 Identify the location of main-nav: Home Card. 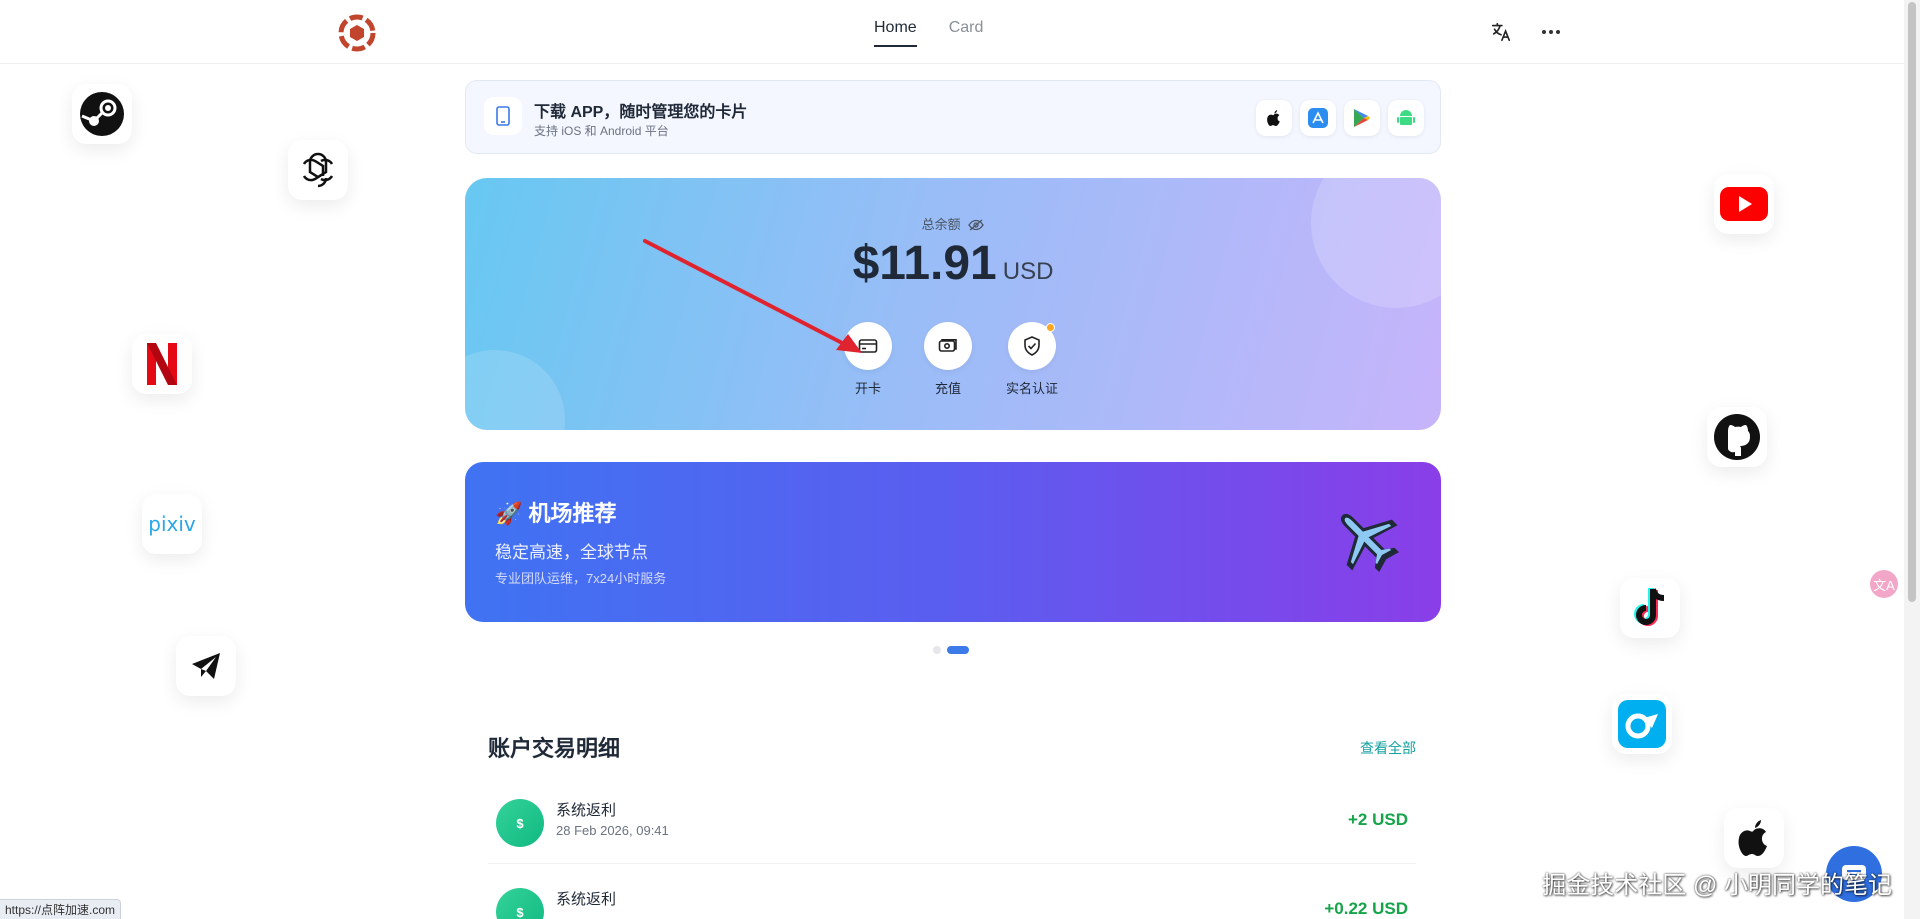
(928, 32).